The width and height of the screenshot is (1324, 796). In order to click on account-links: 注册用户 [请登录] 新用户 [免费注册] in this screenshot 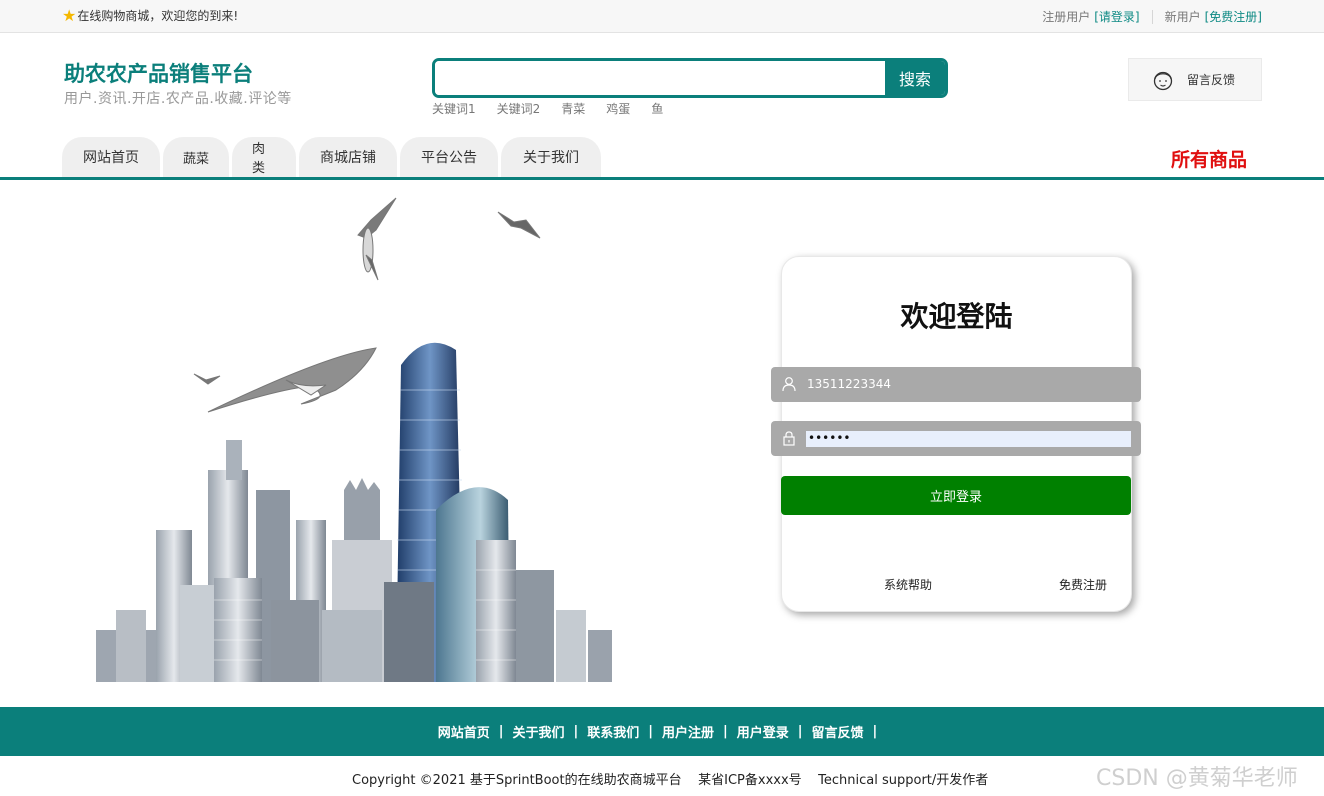, I will do `click(1152, 16)`.